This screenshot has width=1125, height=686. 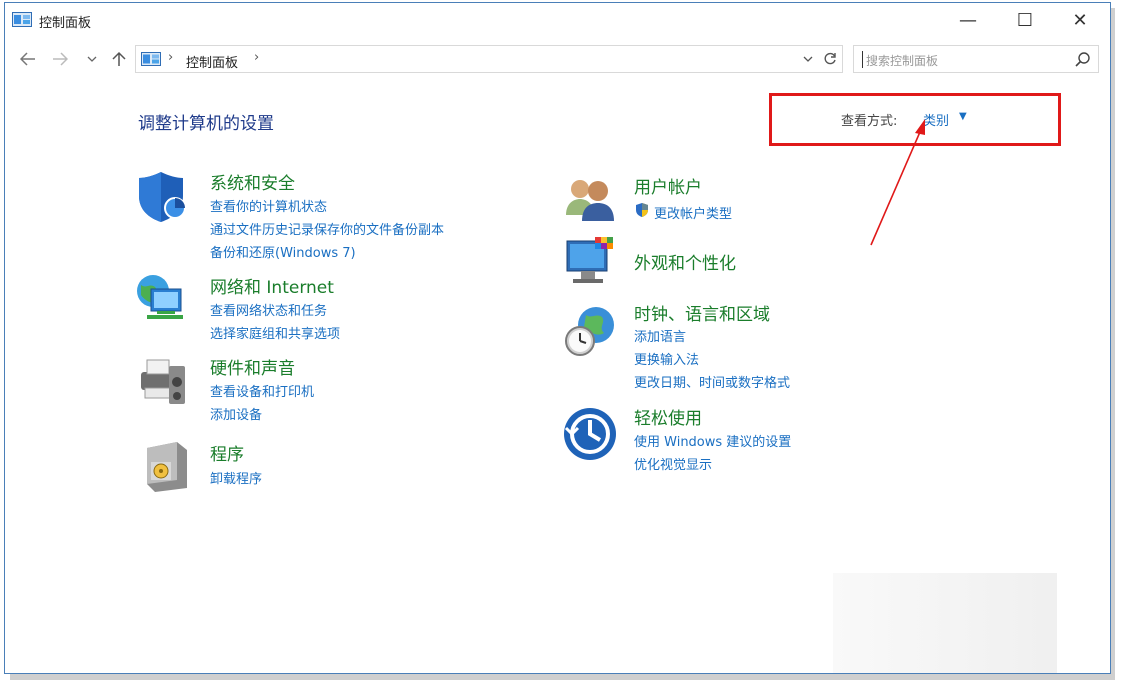 I want to click on printer-speaker-icon, so click(x=161, y=380).